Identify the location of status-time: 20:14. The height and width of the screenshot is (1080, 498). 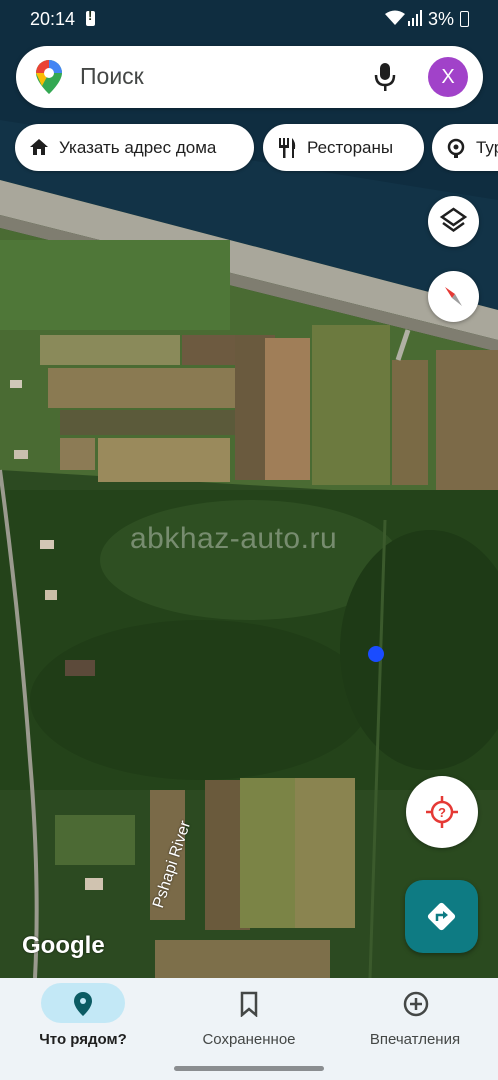
(53, 19).